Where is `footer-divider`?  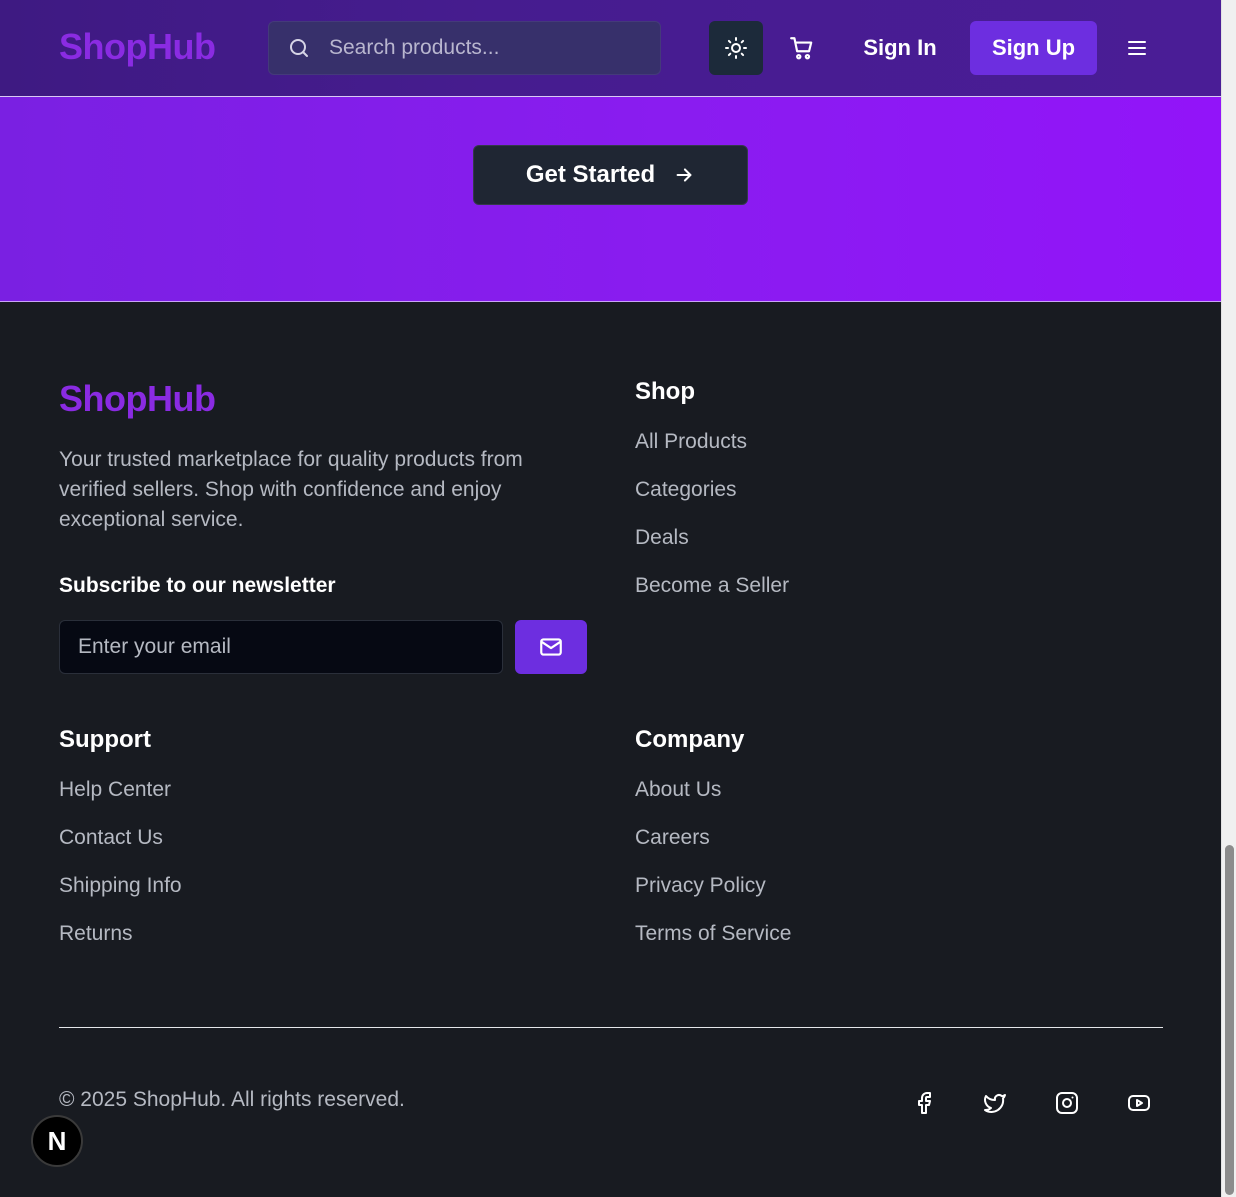 footer-divider is located at coordinates (611, 1027).